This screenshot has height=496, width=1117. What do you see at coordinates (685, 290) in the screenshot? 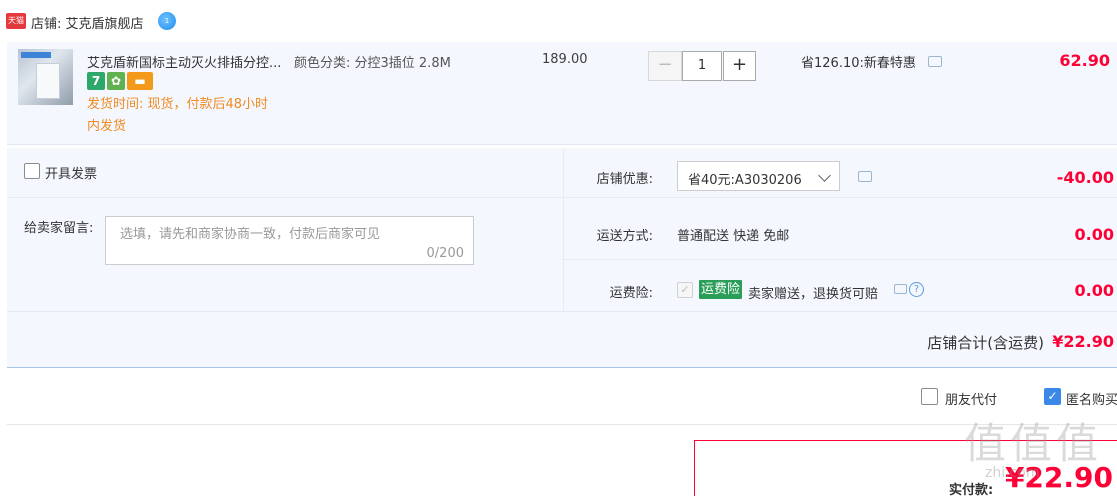
I see `insurance-checkbox-disabled: ✓` at bounding box center [685, 290].